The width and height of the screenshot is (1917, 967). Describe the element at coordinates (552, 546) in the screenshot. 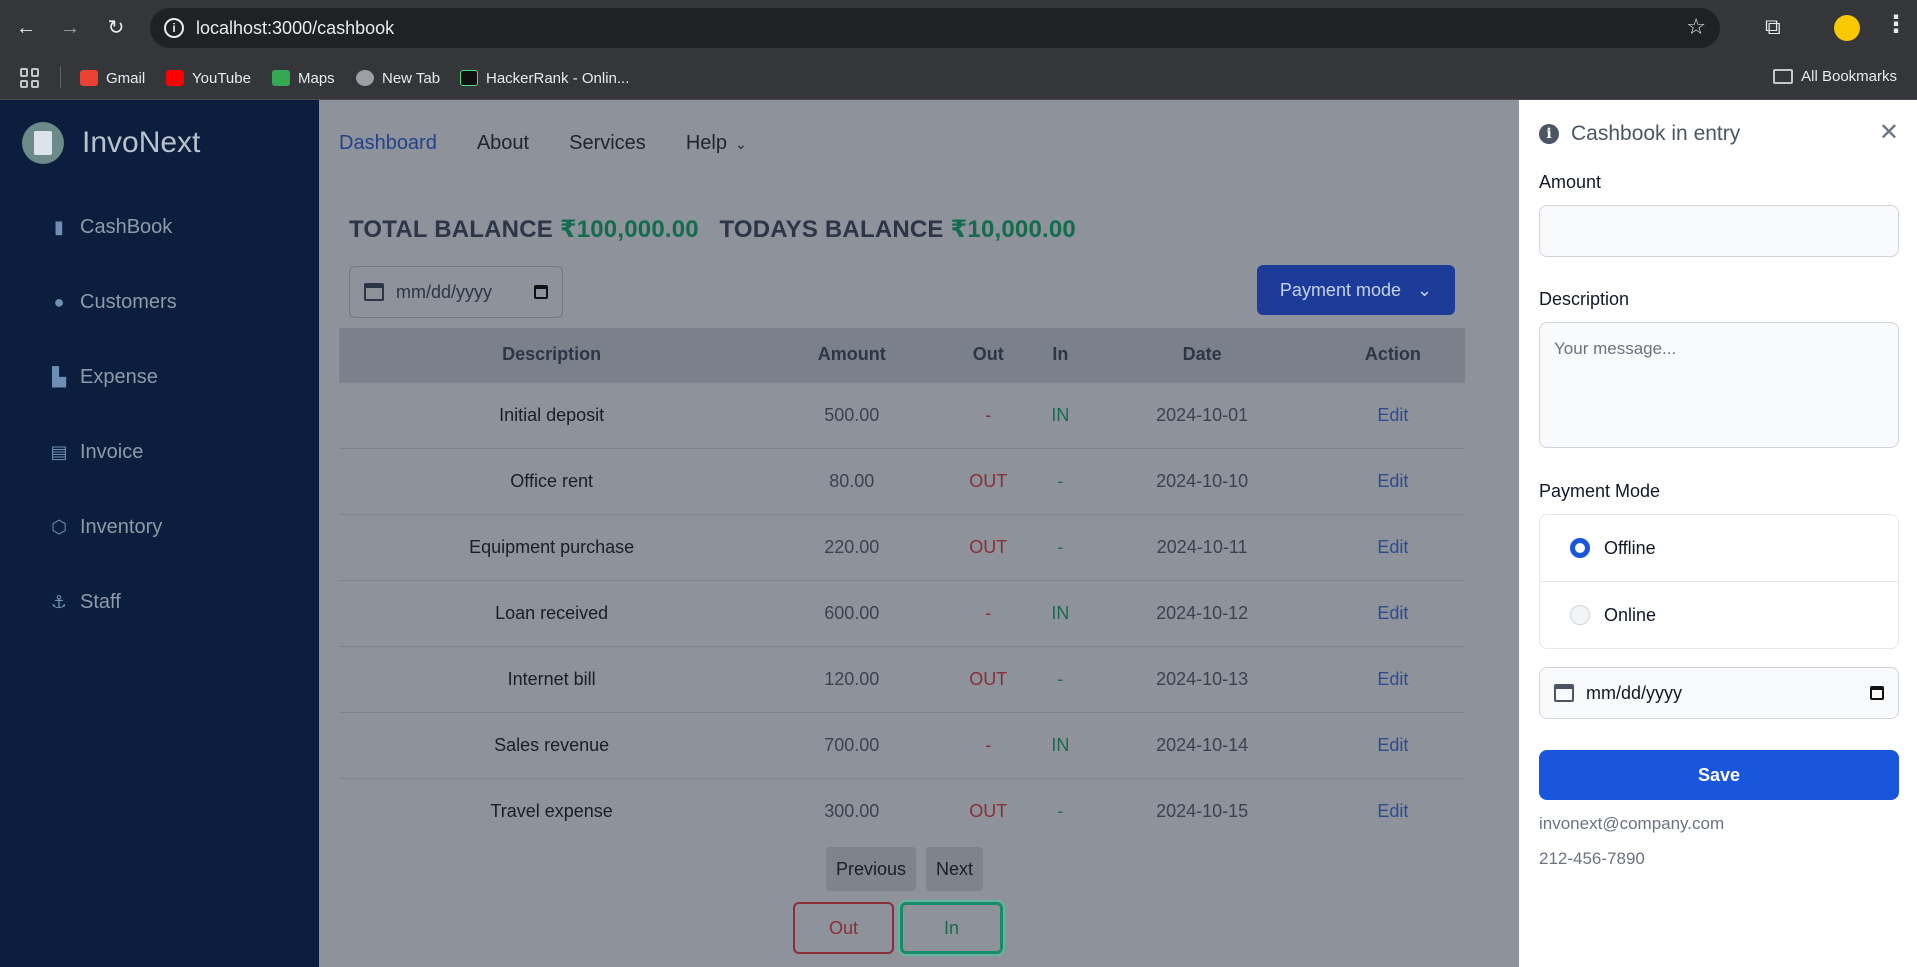

I see `cell-description: Equipment purchase` at that location.